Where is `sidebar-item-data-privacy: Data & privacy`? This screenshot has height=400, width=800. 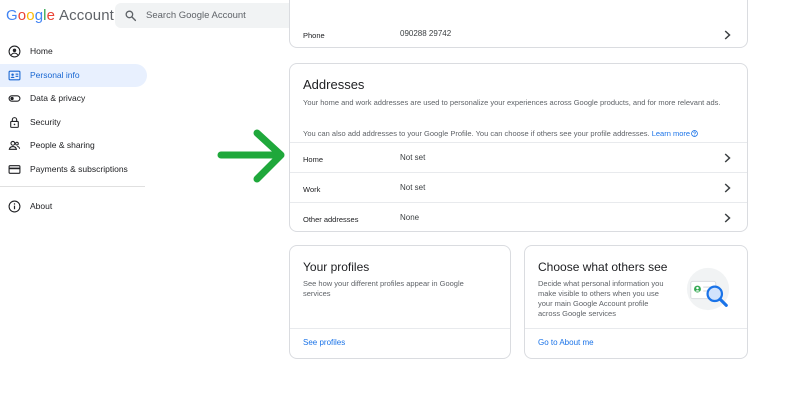 sidebar-item-data-privacy: Data & privacy is located at coordinates (73, 98).